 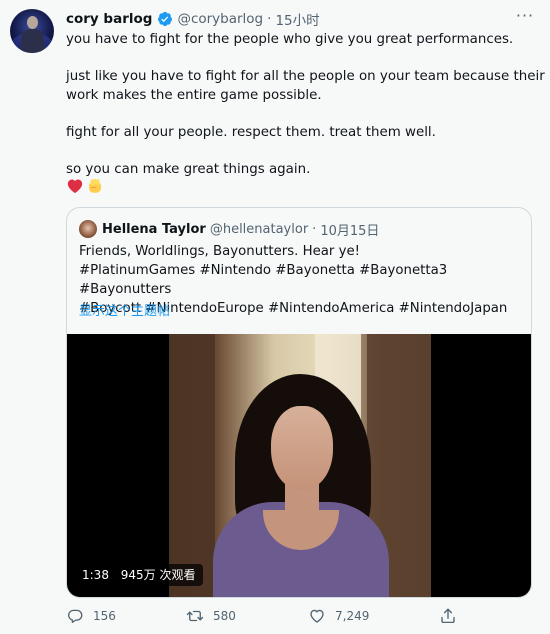 What do you see at coordinates (188, 169) in the screenshot?
I see `tweet-paragraph: so you can make great things again.` at bounding box center [188, 169].